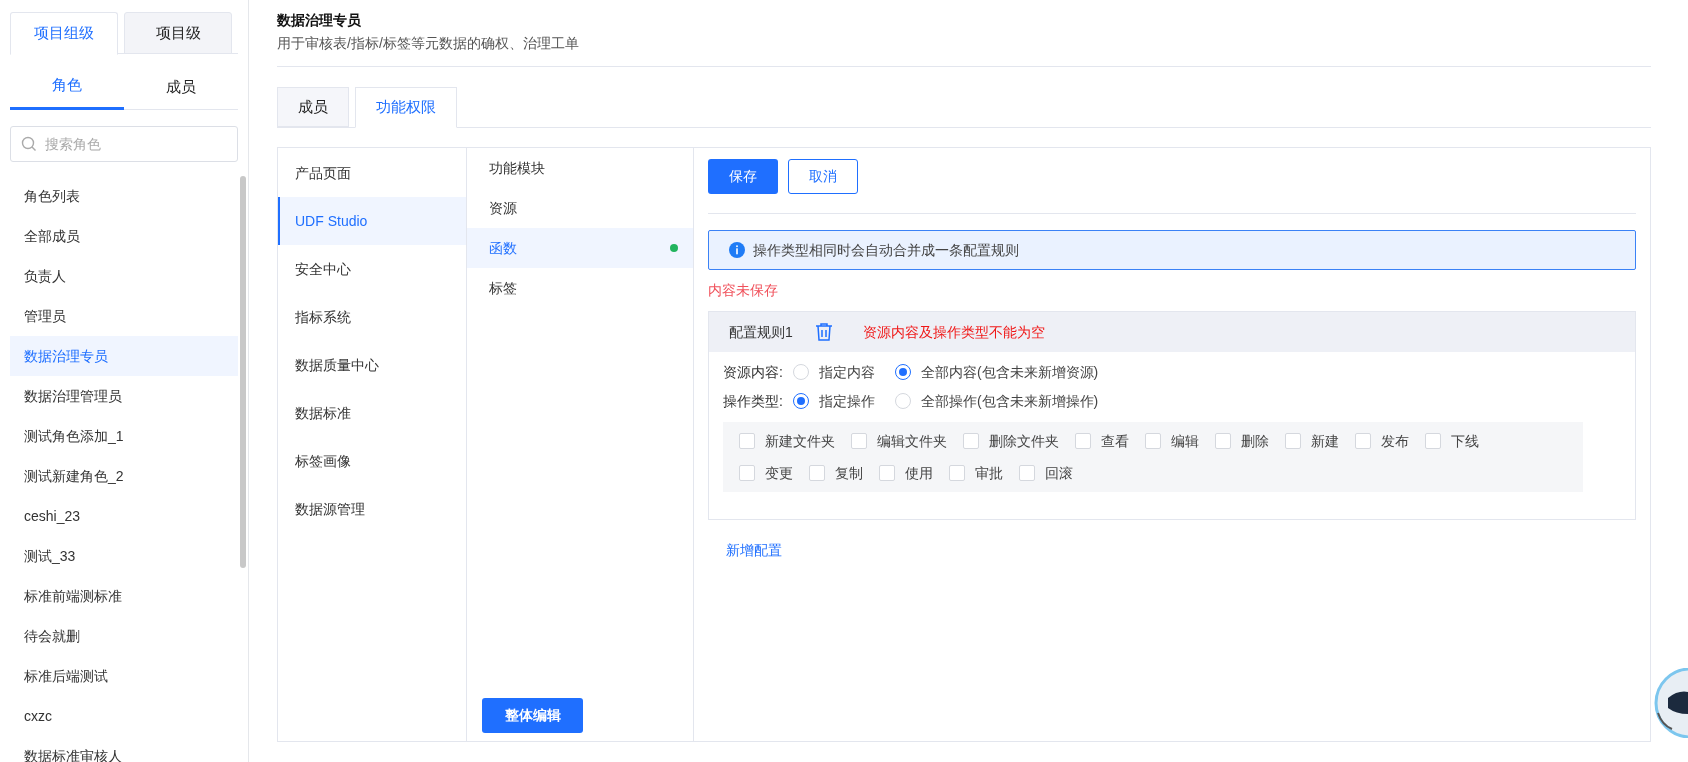  What do you see at coordinates (243, 372) in the screenshot?
I see `scrollbar` at bounding box center [243, 372].